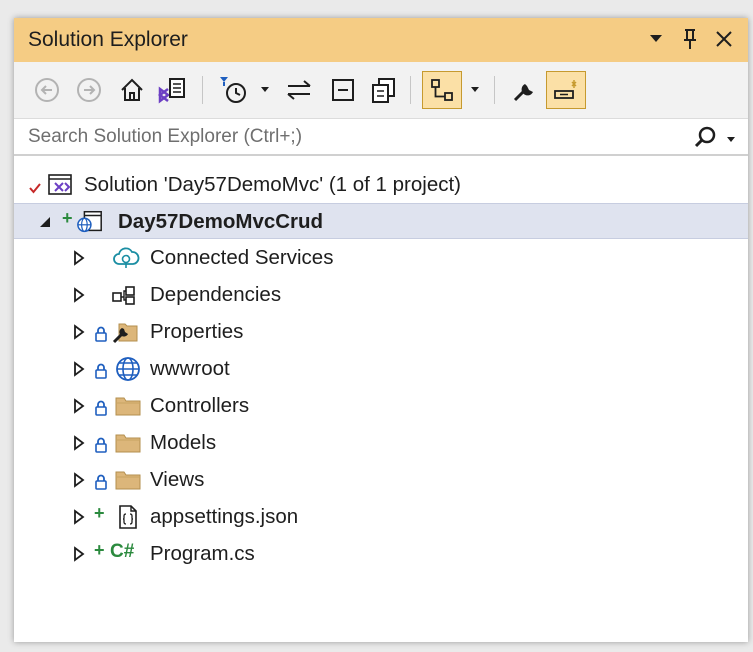 The height and width of the screenshot is (652, 753). I want to click on tree-item-solution: Solution 'Day57DemoMvc' (1 of 1 project), so click(381, 185).